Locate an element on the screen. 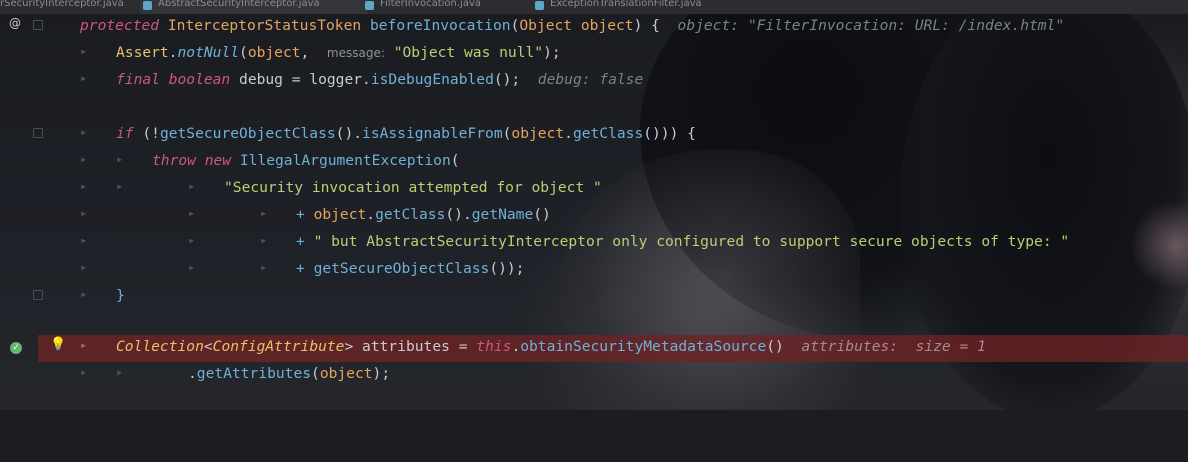 The image size is (1188, 462). punctuation: = is located at coordinates (296, 79).